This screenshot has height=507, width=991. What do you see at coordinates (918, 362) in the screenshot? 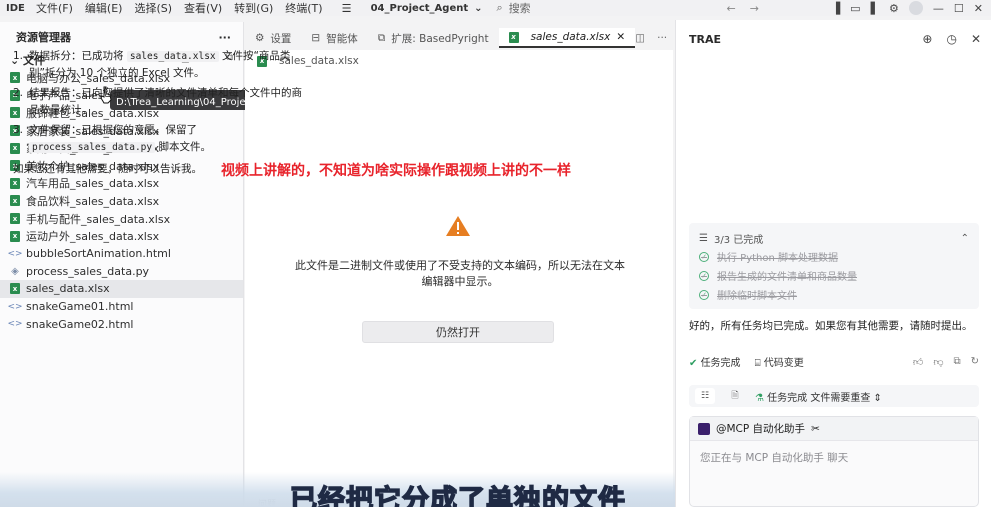
I see `thumbs-up-icon: 👍︎` at bounding box center [918, 362].